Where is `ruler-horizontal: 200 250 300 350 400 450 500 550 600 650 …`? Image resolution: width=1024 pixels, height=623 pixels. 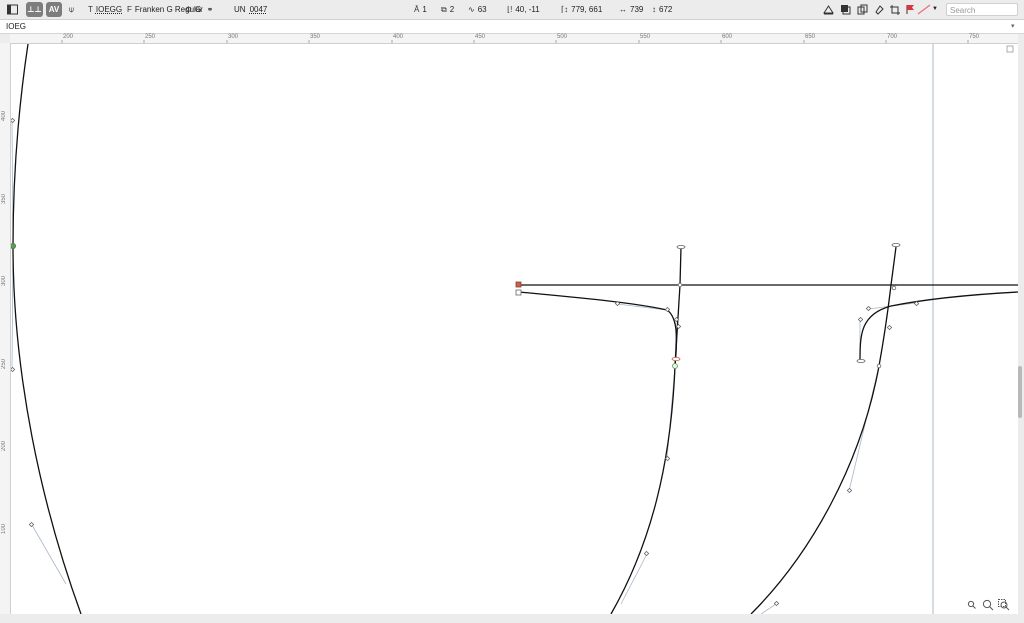
ruler-horizontal: 200 250 300 350 400 450 500 550 600 650 … is located at coordinates (514, 39).